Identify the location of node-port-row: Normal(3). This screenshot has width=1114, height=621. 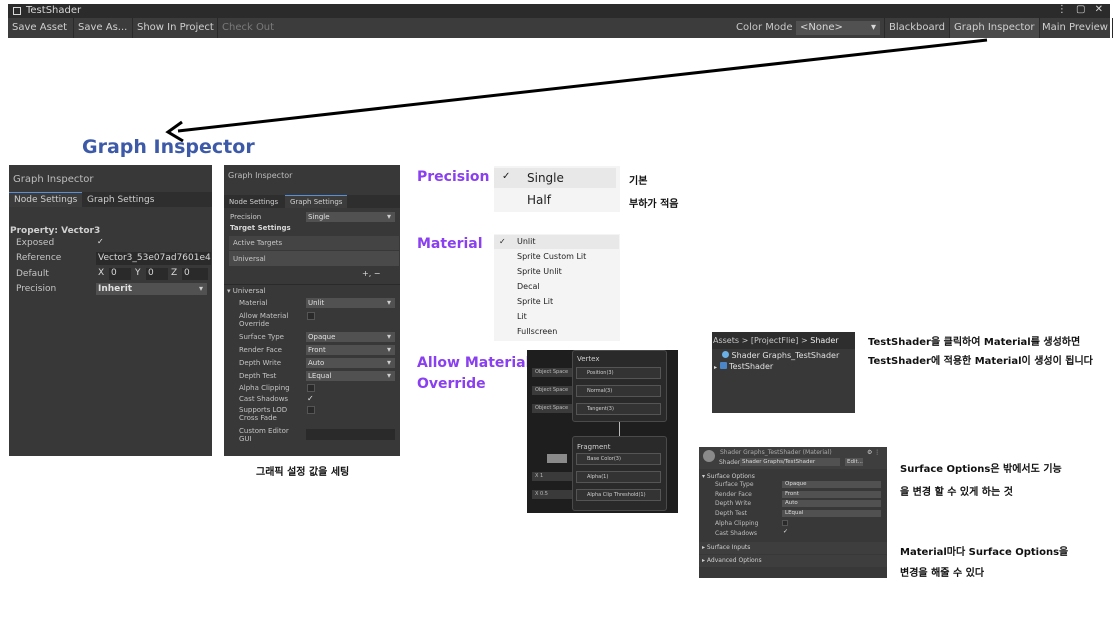
(618, 391).